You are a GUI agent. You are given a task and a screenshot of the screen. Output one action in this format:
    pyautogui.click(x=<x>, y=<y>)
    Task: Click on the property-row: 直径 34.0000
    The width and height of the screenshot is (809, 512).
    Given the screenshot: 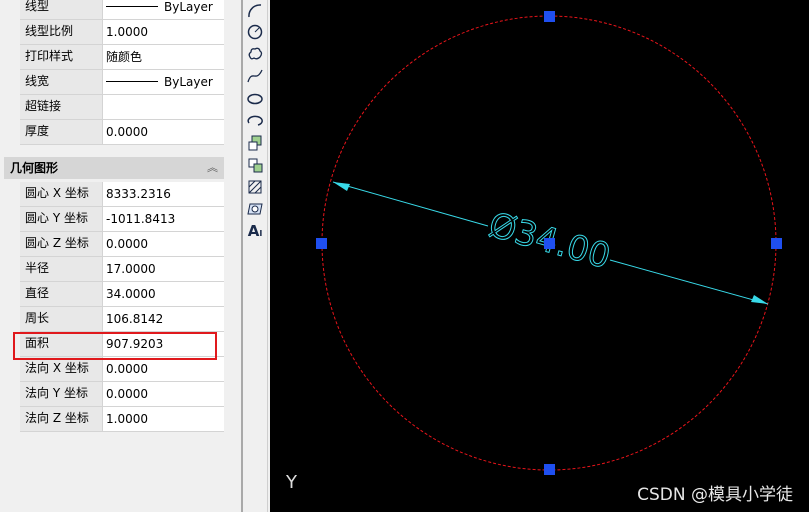 What is the action you would take?
    pyautogui.click(x=122, y=294)
    